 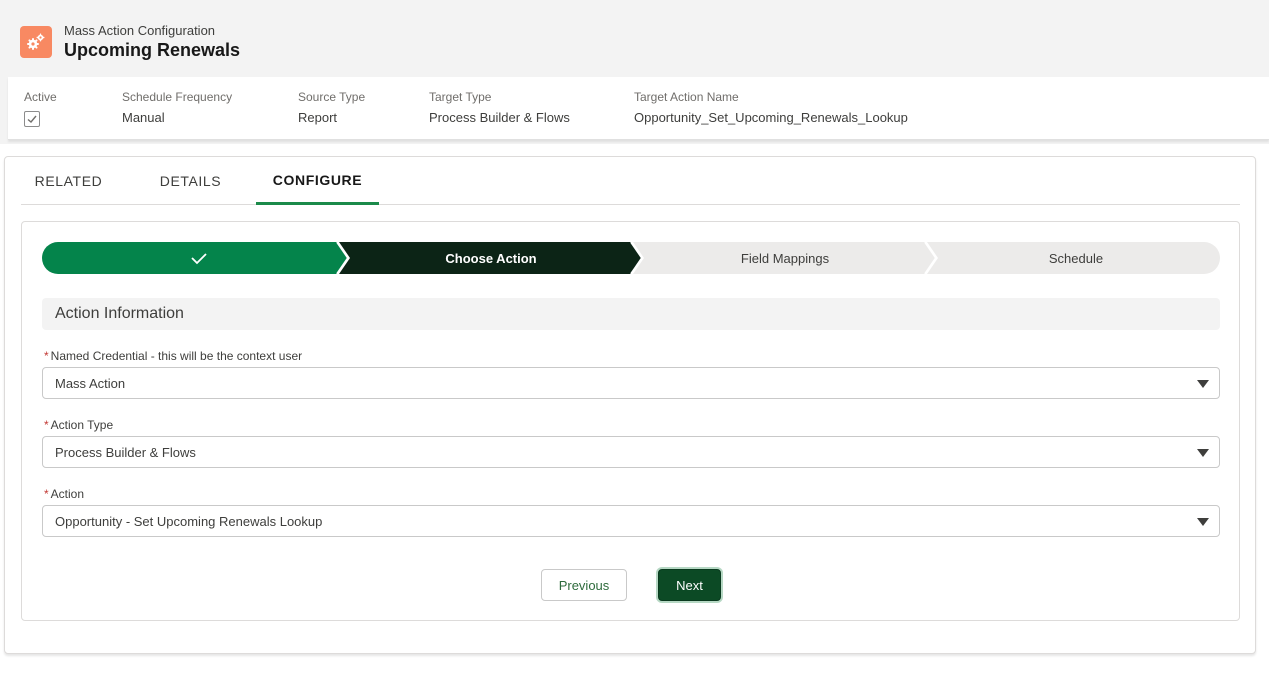 I want to click on highlight-label: Target Action Name, so click(x=686, y=97).